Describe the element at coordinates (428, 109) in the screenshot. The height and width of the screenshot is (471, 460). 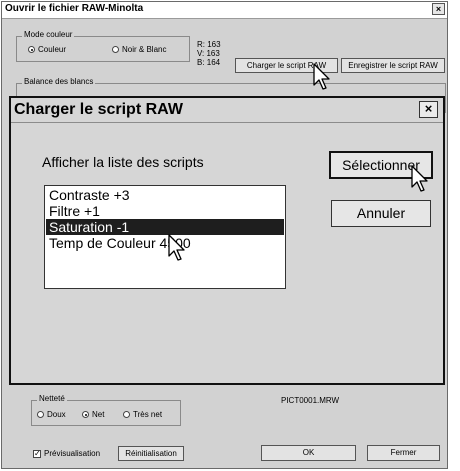
I see `dialog-close-button: ×` at that location.